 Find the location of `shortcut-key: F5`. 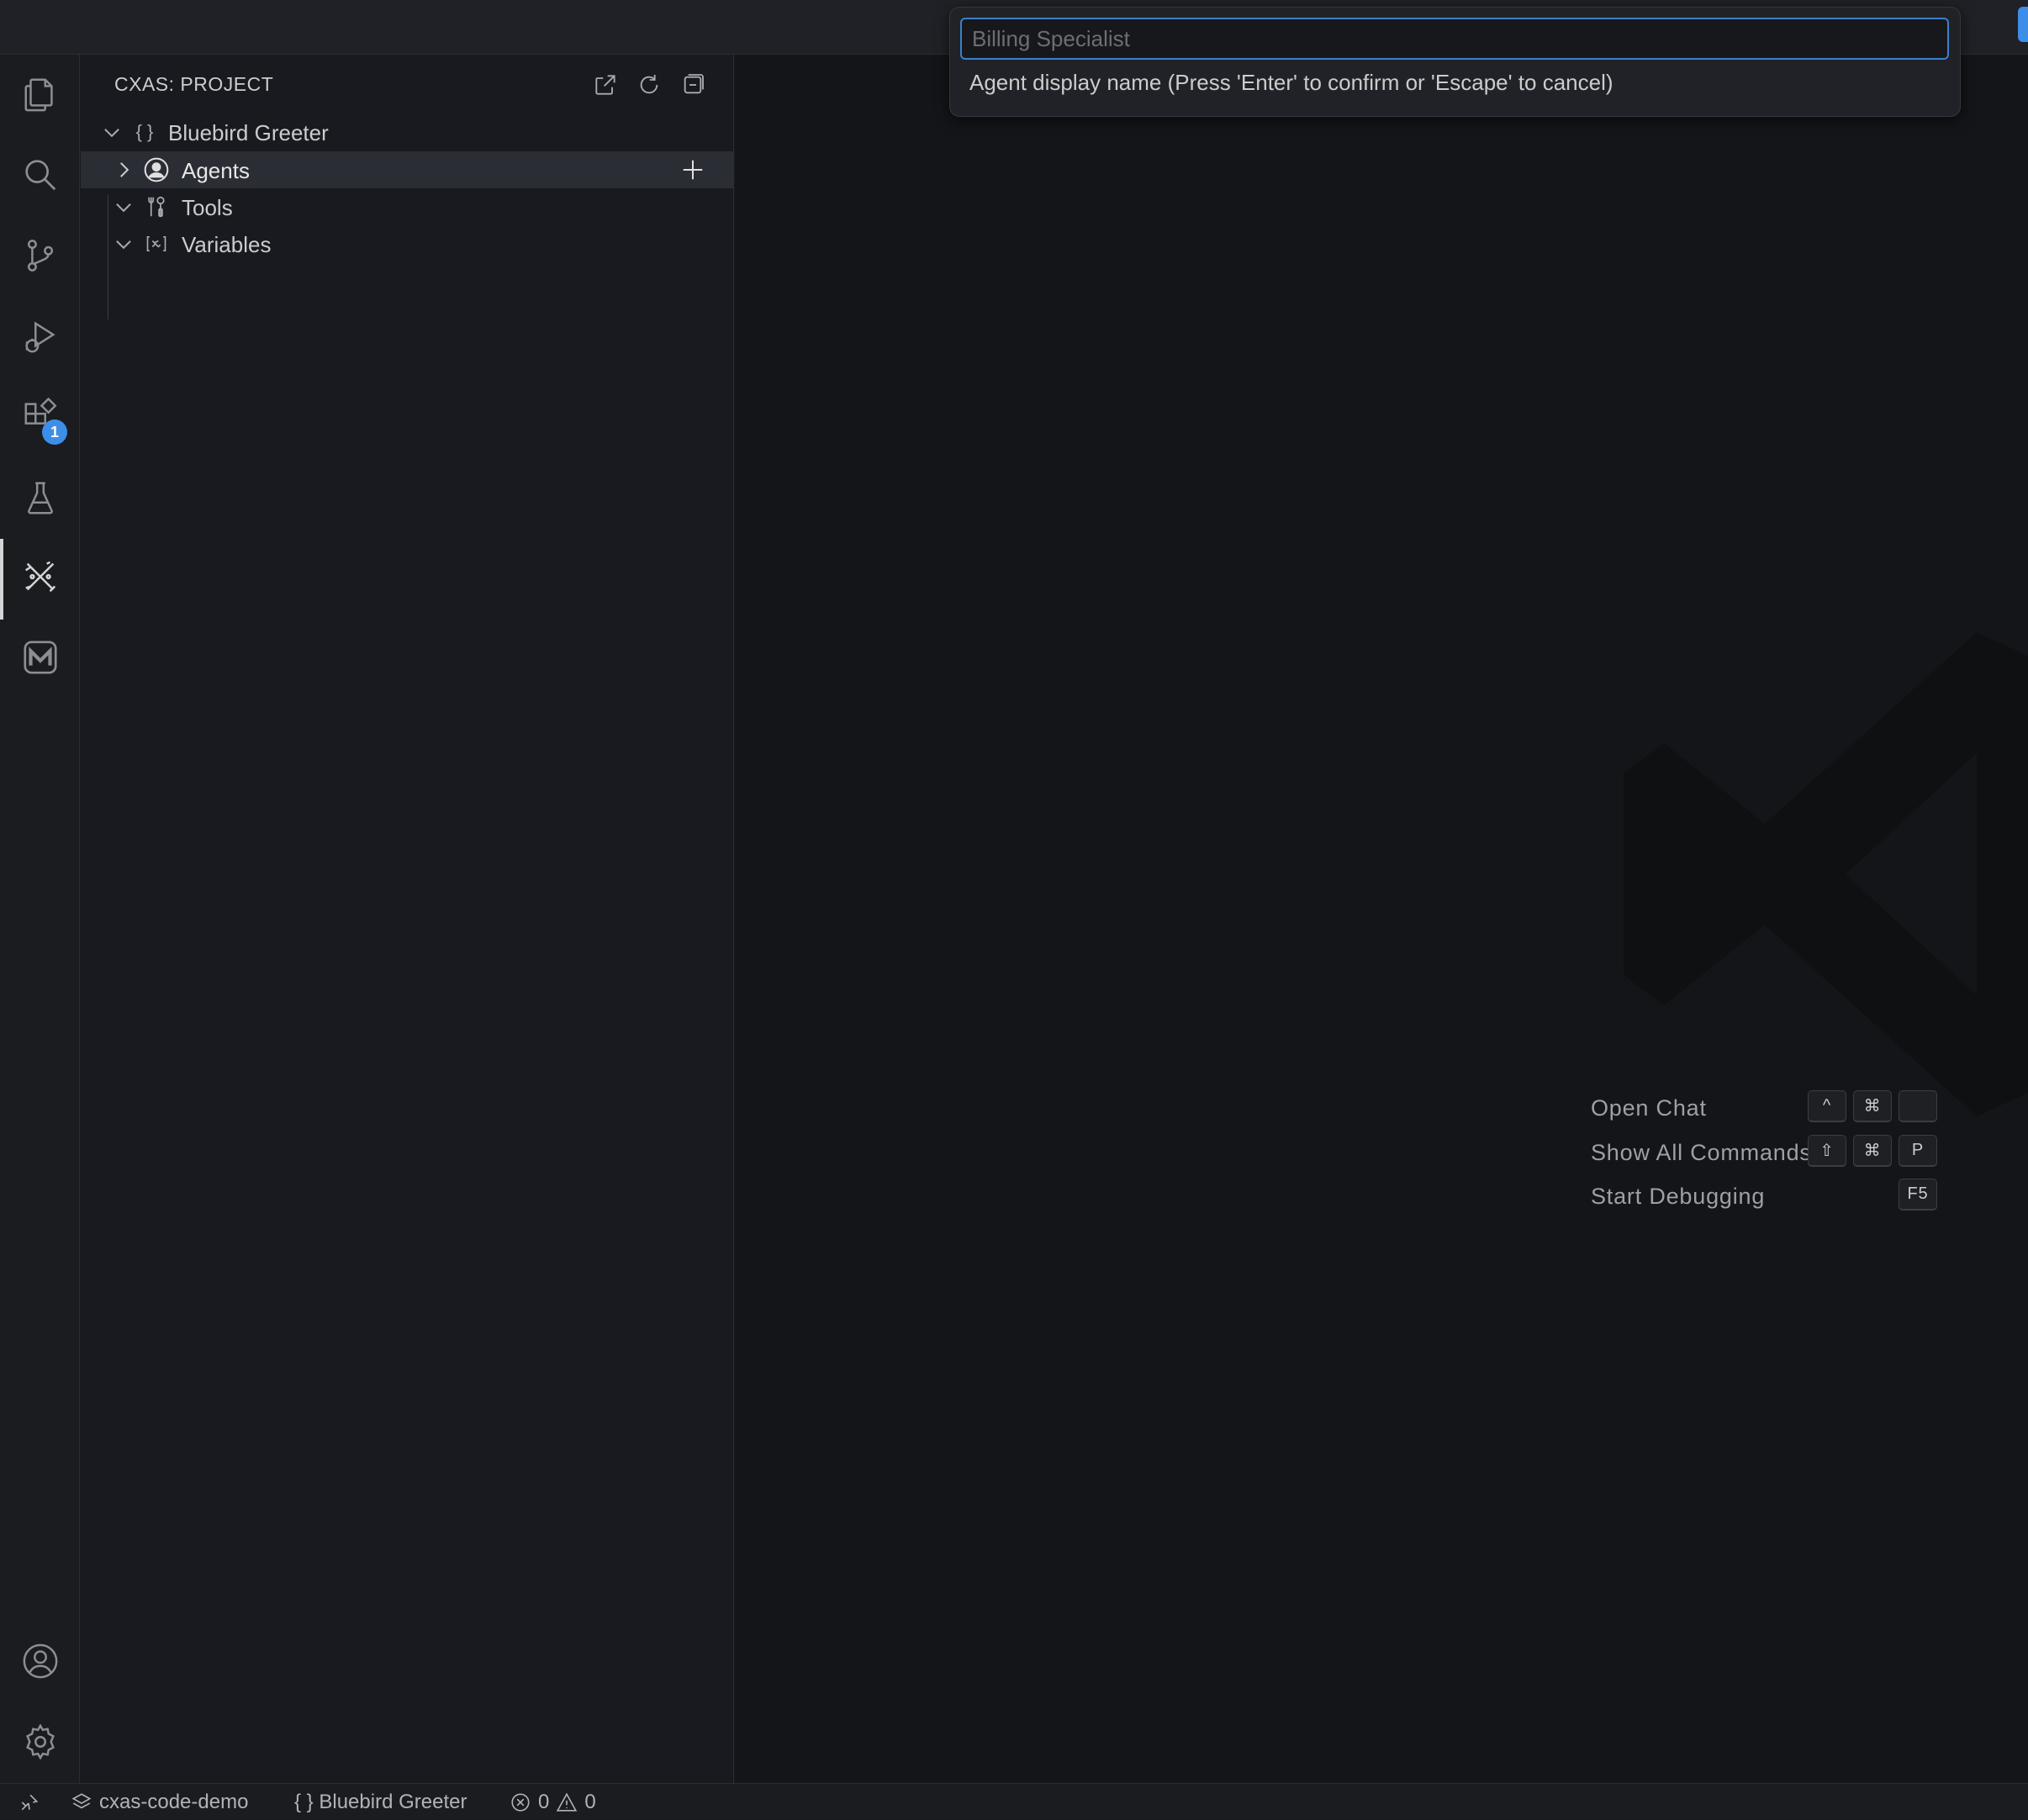

shortcut-key: F5 is located at coordinates (1918, 1195).